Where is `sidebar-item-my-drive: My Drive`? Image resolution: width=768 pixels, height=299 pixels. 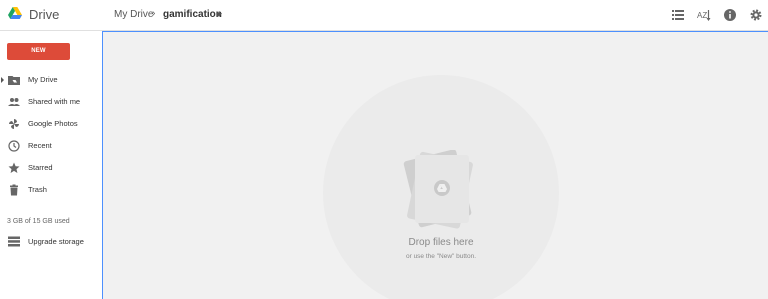 sidebar-item-my-drive: My Drive is located at coordinates (51, 80).